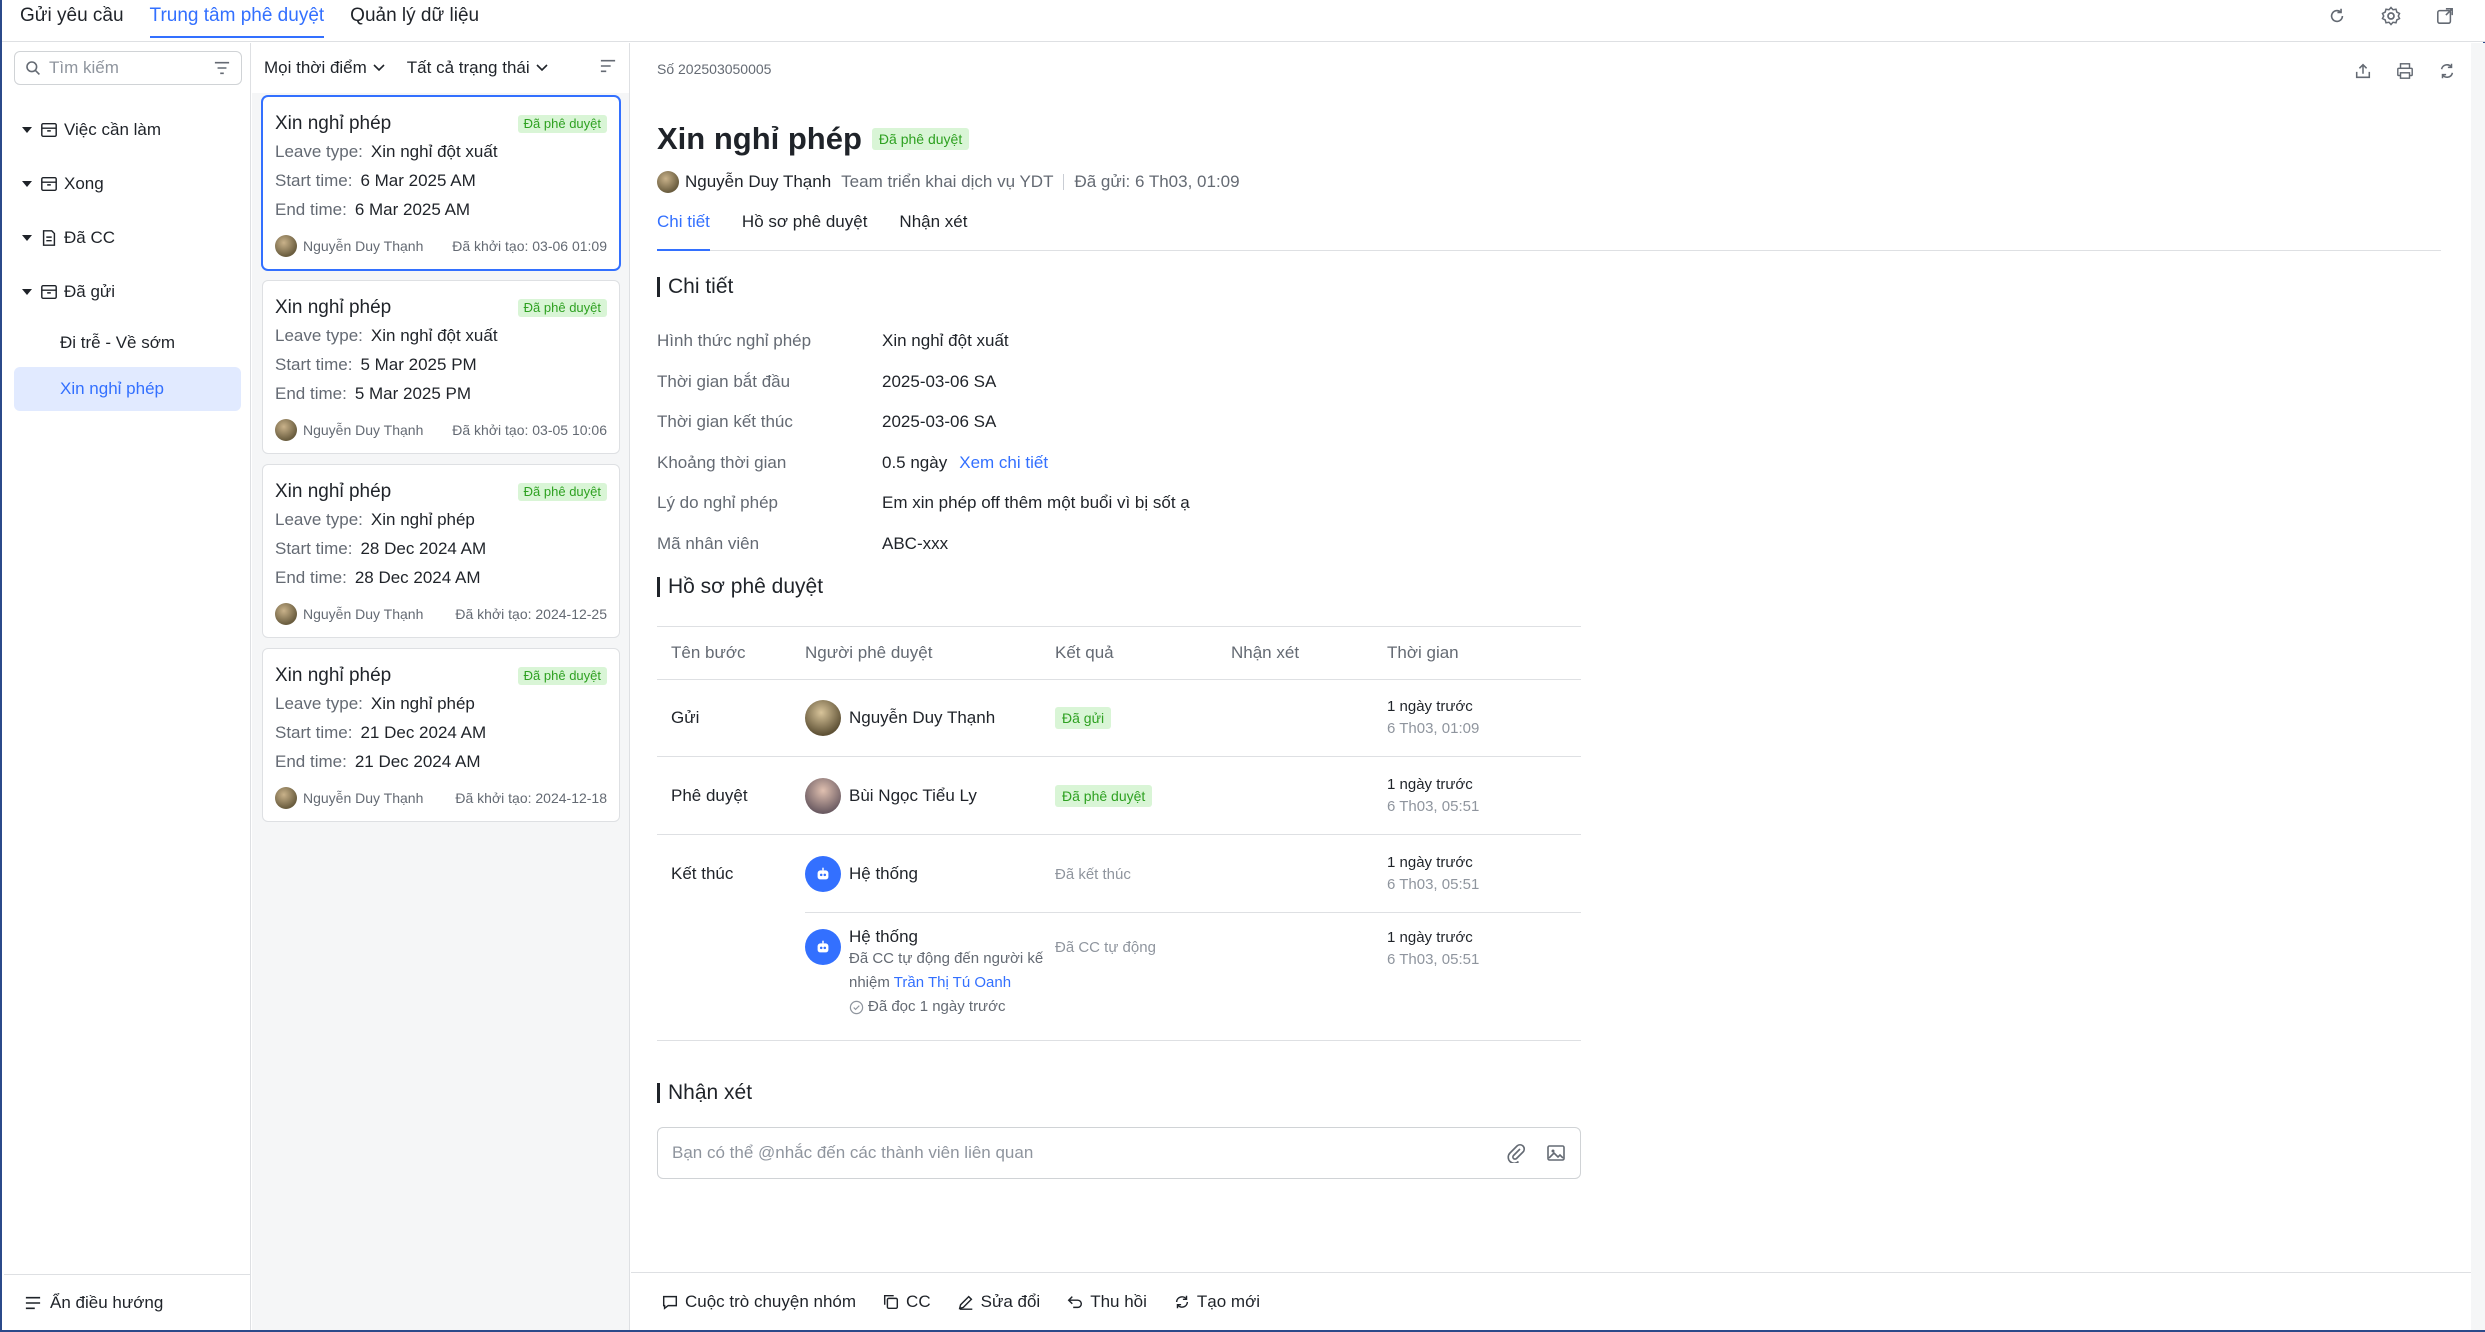  I want to click on tree-item-todo: Việc cần làm, so click(127, 130).